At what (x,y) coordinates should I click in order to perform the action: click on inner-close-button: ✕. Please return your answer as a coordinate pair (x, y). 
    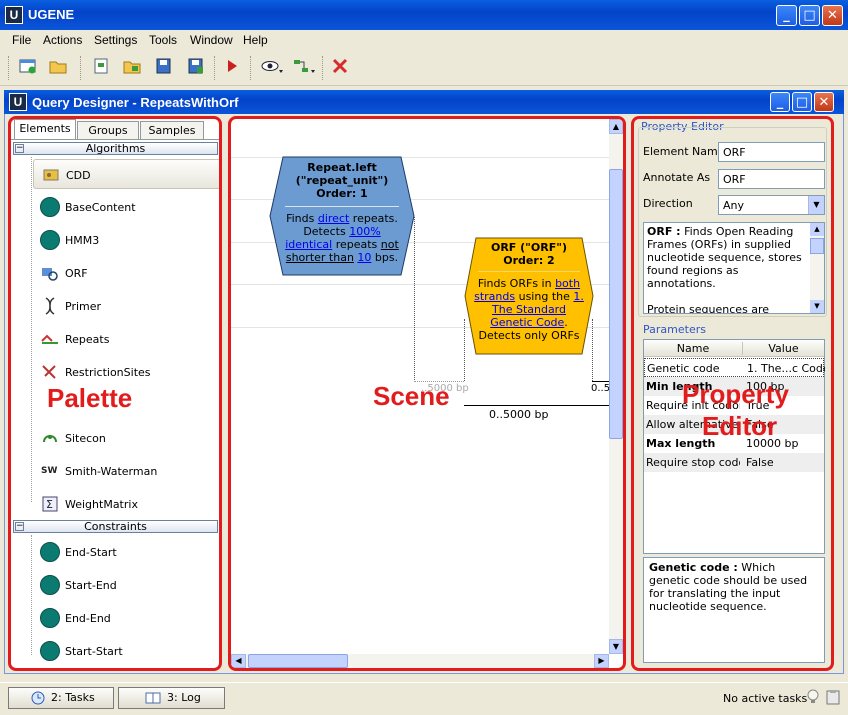
    Looking at the image, I should click on (824, 102).